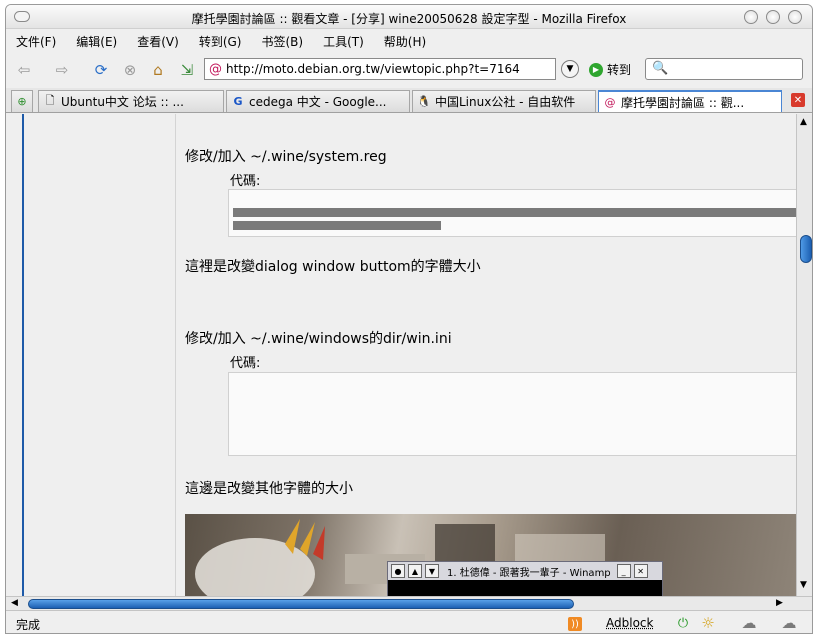  I want to click on url-dropdown-button: ▼, so click(570, 69).